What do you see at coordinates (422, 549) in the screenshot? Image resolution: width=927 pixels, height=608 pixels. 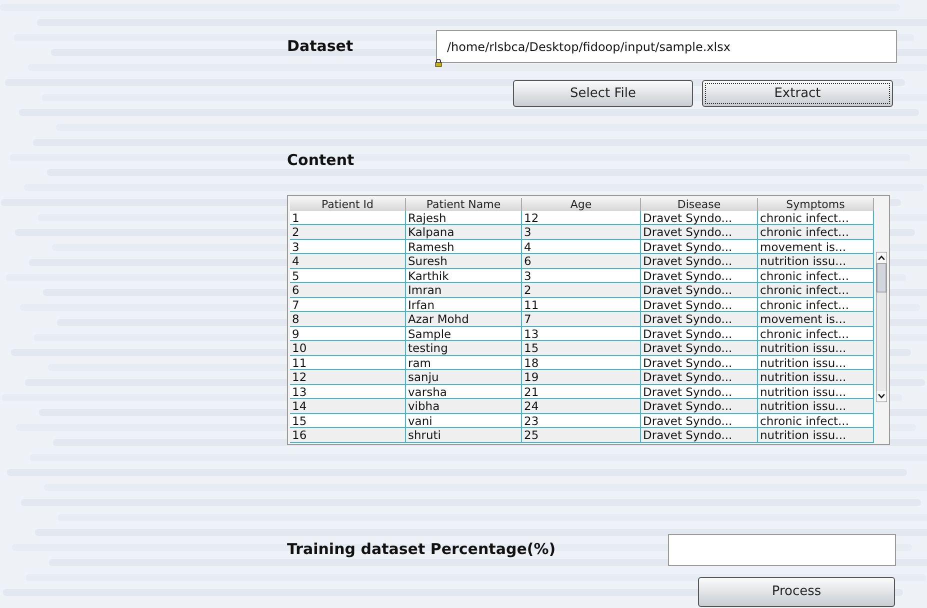 I see `training-percentage-label: Training dataset Percentage(%)` at bounding box center [422, 549].